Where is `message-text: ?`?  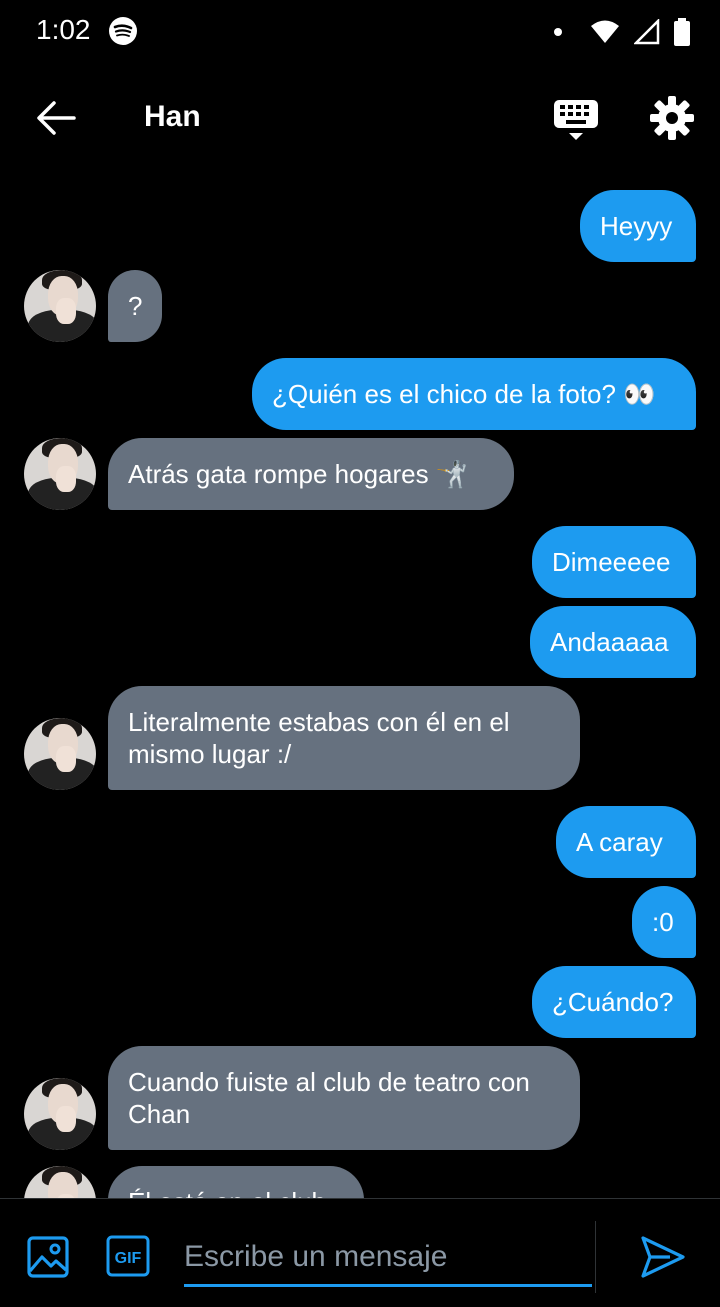
message-text: ? is located at coordinates (135, 306).